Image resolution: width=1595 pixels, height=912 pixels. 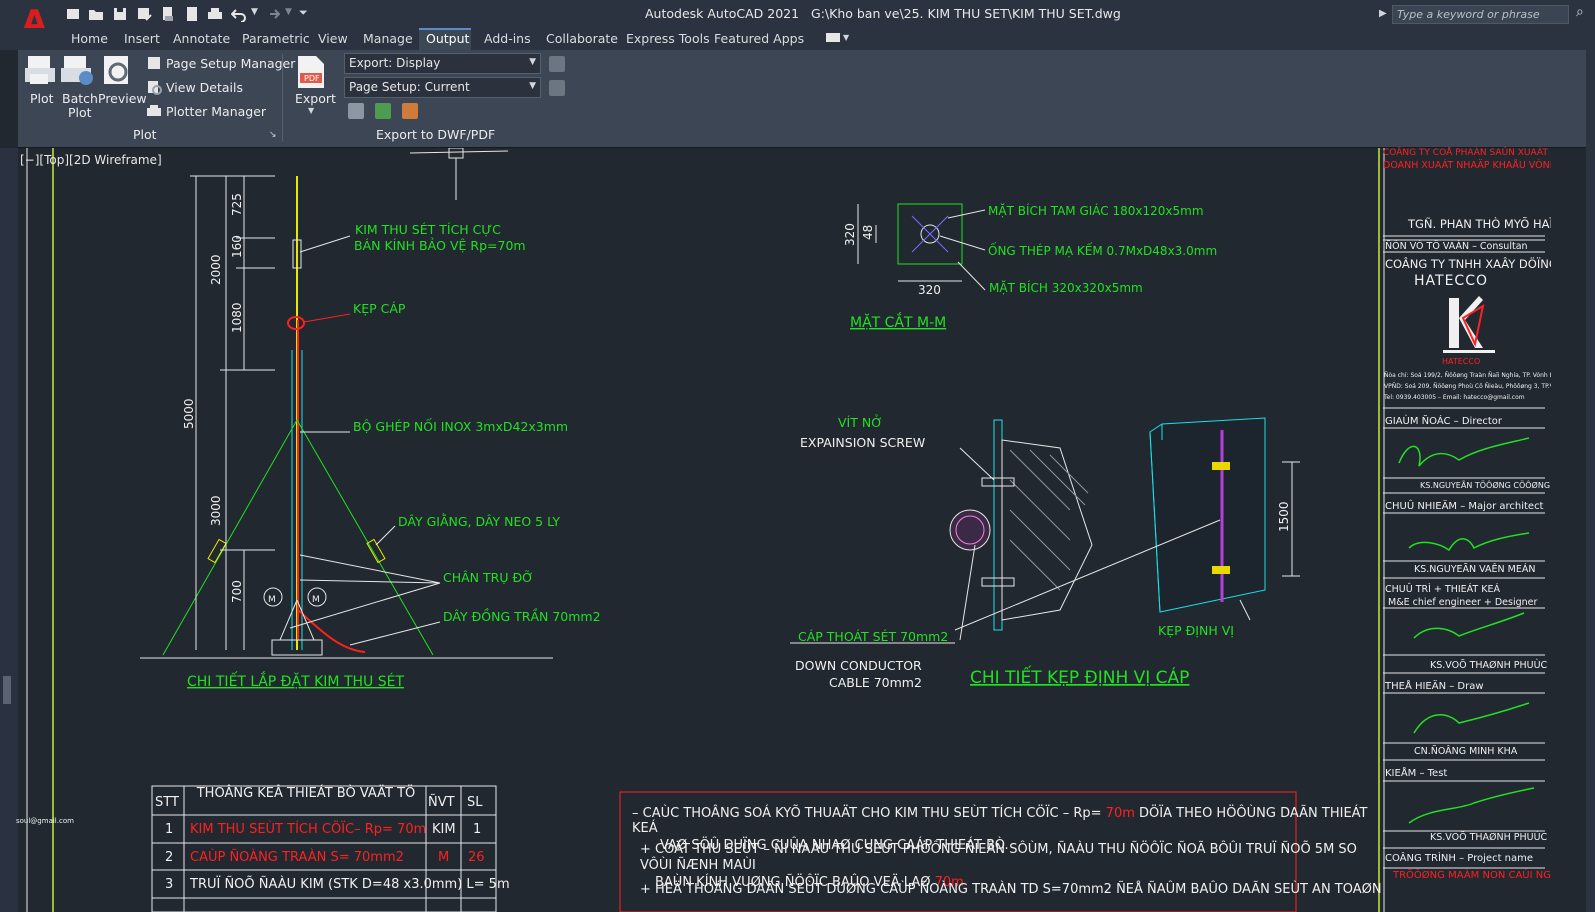 What do you see at coordinates (333, 38) in the screenshot?
I see `tab-view: View` at bounding box center [333, 38].